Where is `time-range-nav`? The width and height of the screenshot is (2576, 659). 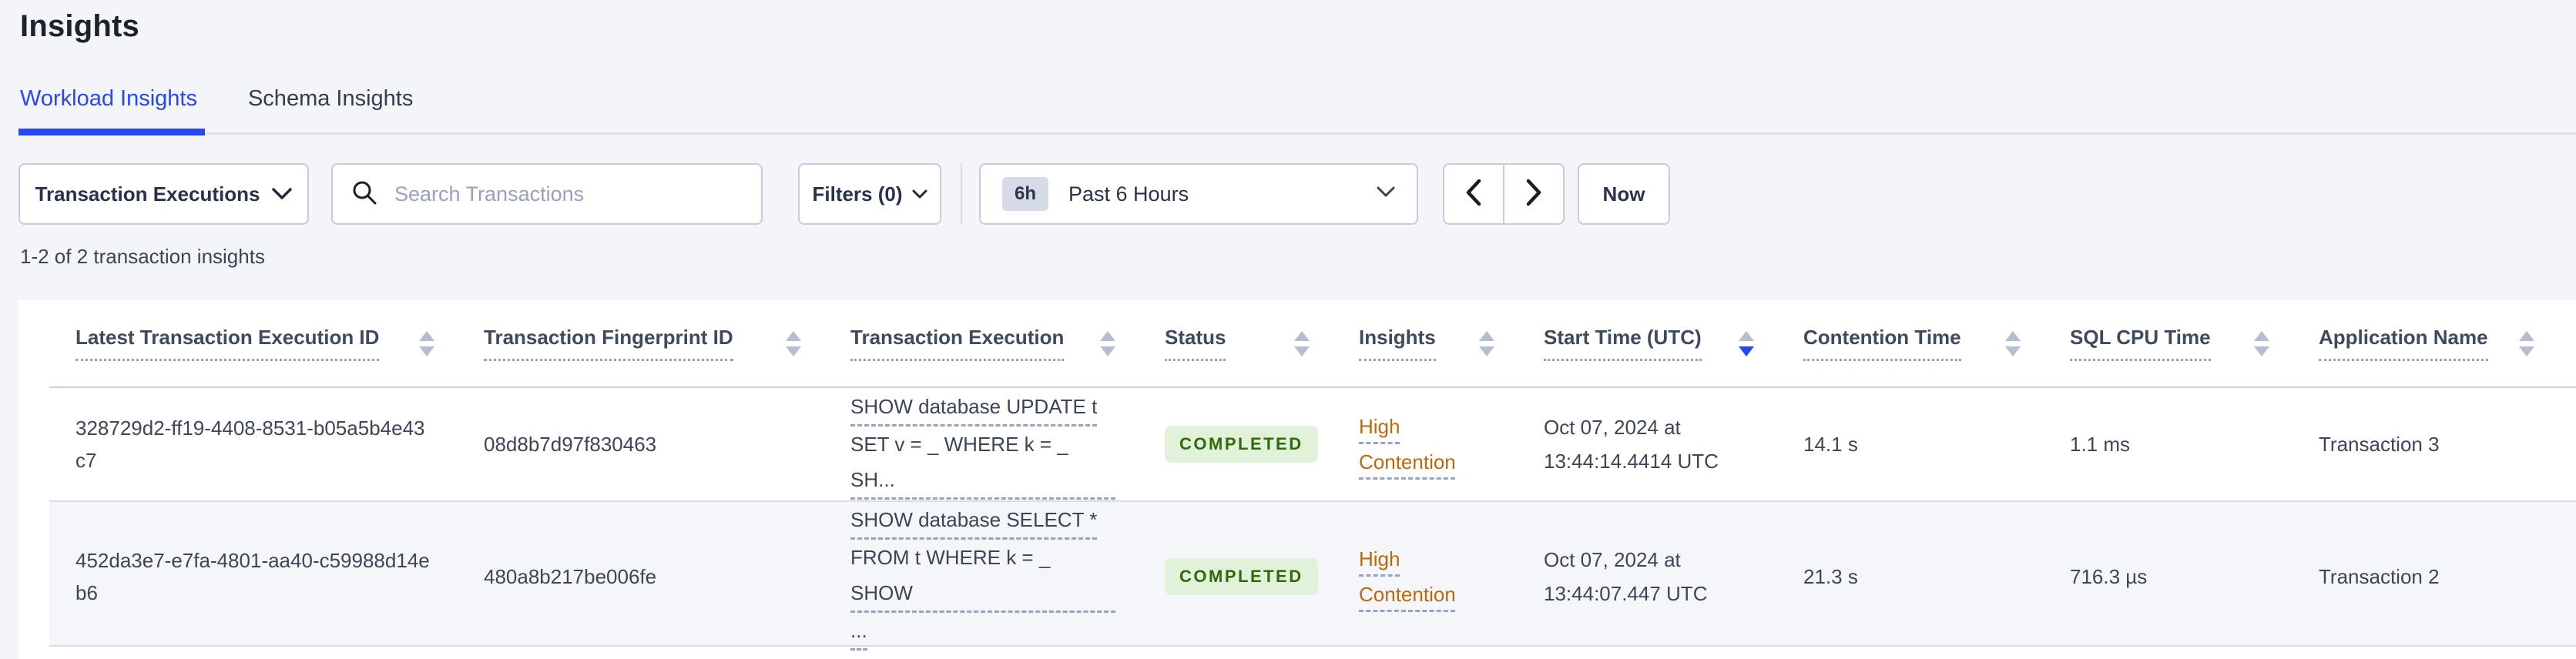
time-range-nav is located at coordinates (1504, 194).